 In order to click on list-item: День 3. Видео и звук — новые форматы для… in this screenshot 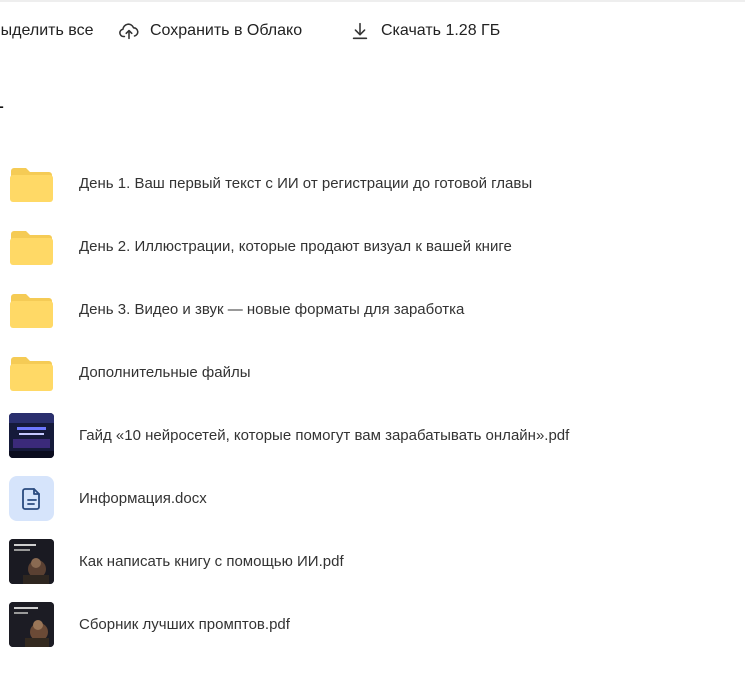, I will do `click(372, 309)`.